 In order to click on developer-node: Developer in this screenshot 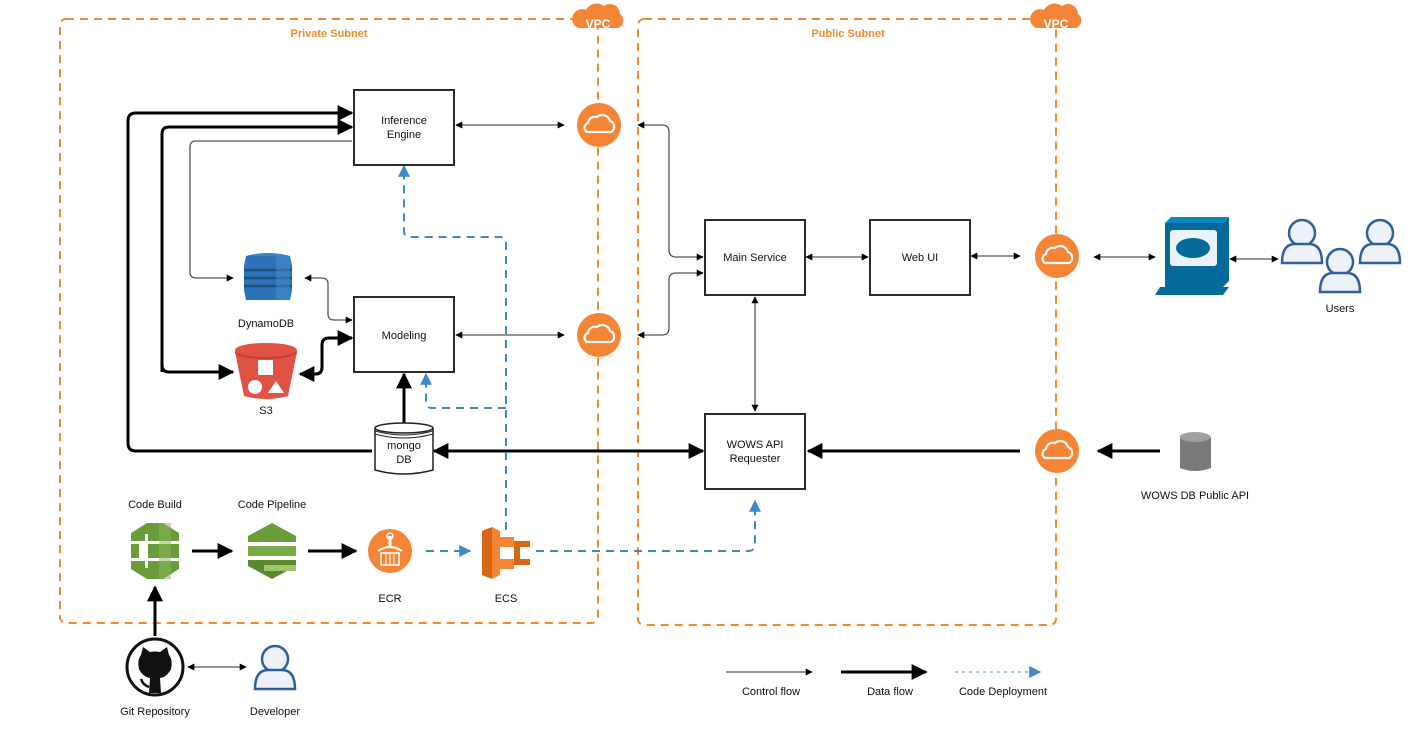, I will do `click(275, 681)`.